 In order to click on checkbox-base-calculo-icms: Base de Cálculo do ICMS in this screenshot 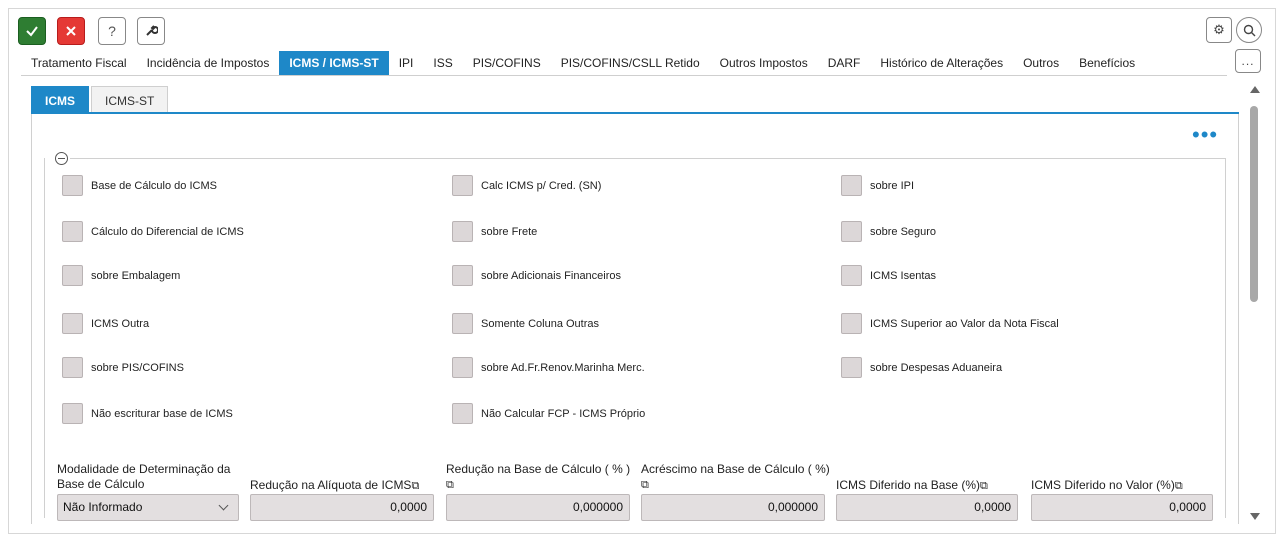, I will do `click(139, 185)`.